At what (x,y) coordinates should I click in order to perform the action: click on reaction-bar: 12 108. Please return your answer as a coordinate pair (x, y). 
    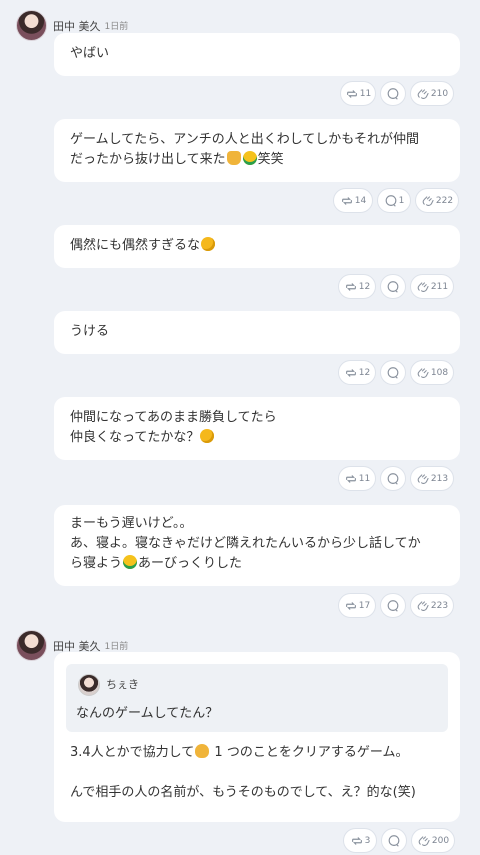
    Looking at the image, I should click on (396, 372).